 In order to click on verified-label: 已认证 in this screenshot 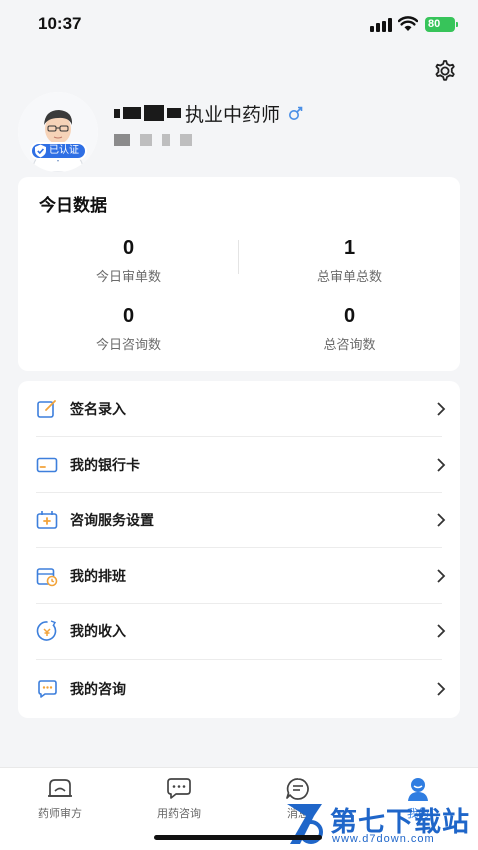, I will do `click(64, 150)`.